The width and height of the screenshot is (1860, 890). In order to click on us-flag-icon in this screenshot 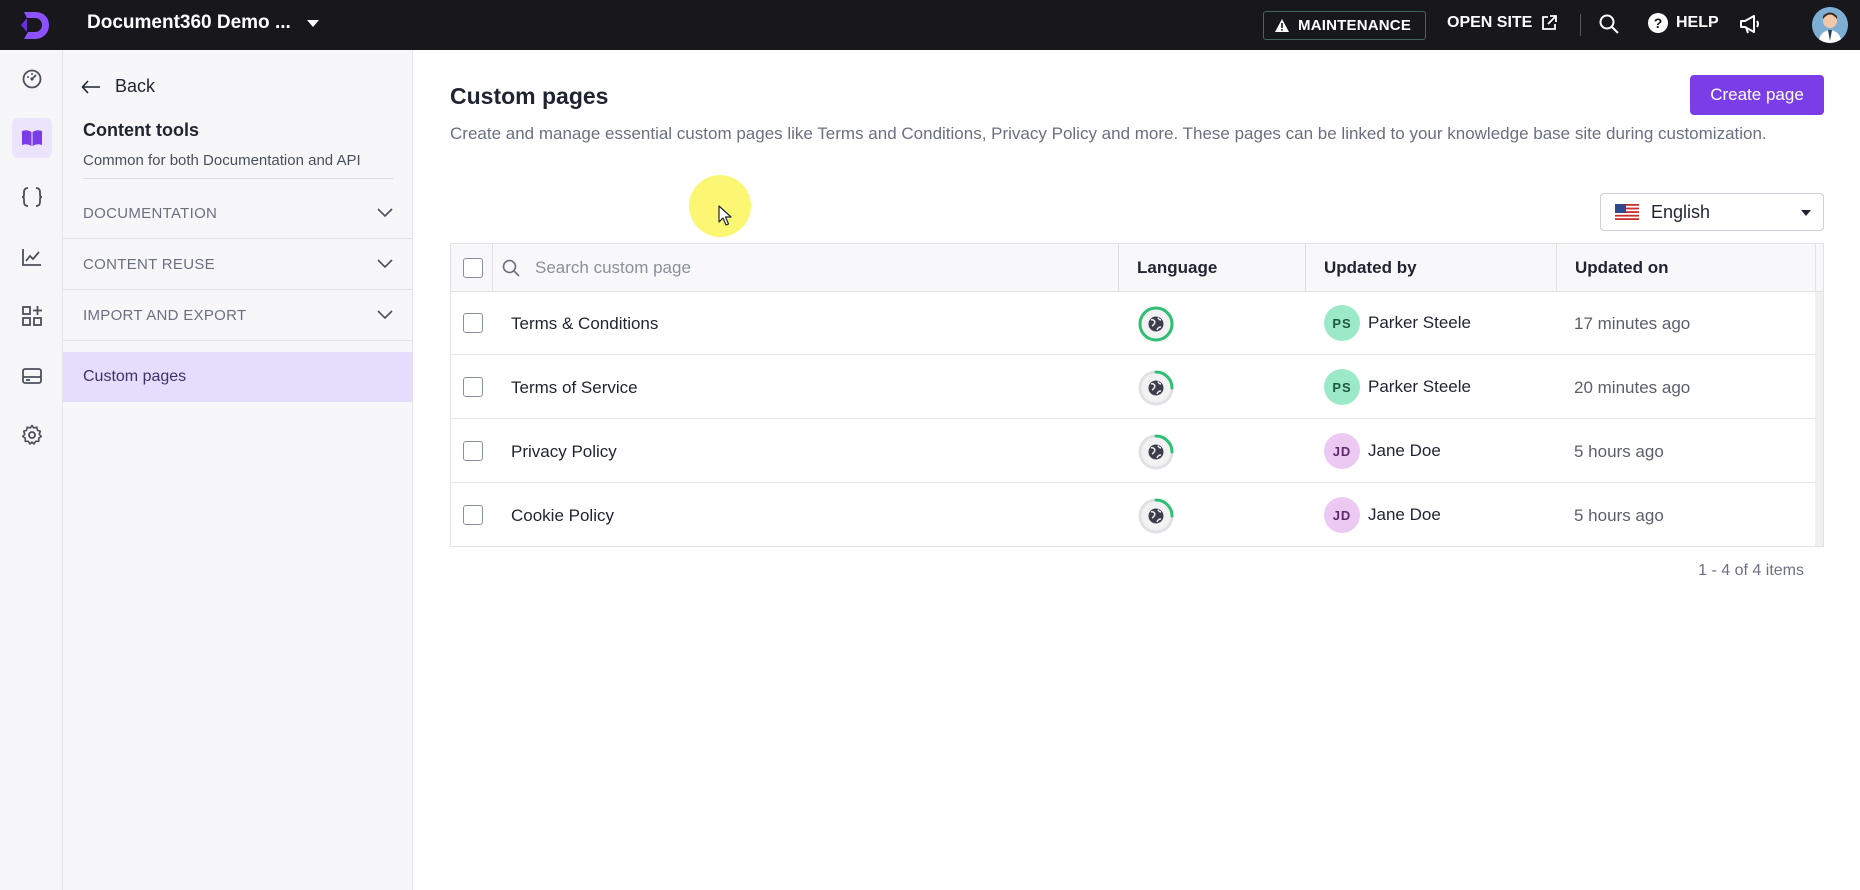, I will do `click(1627, 212)`.